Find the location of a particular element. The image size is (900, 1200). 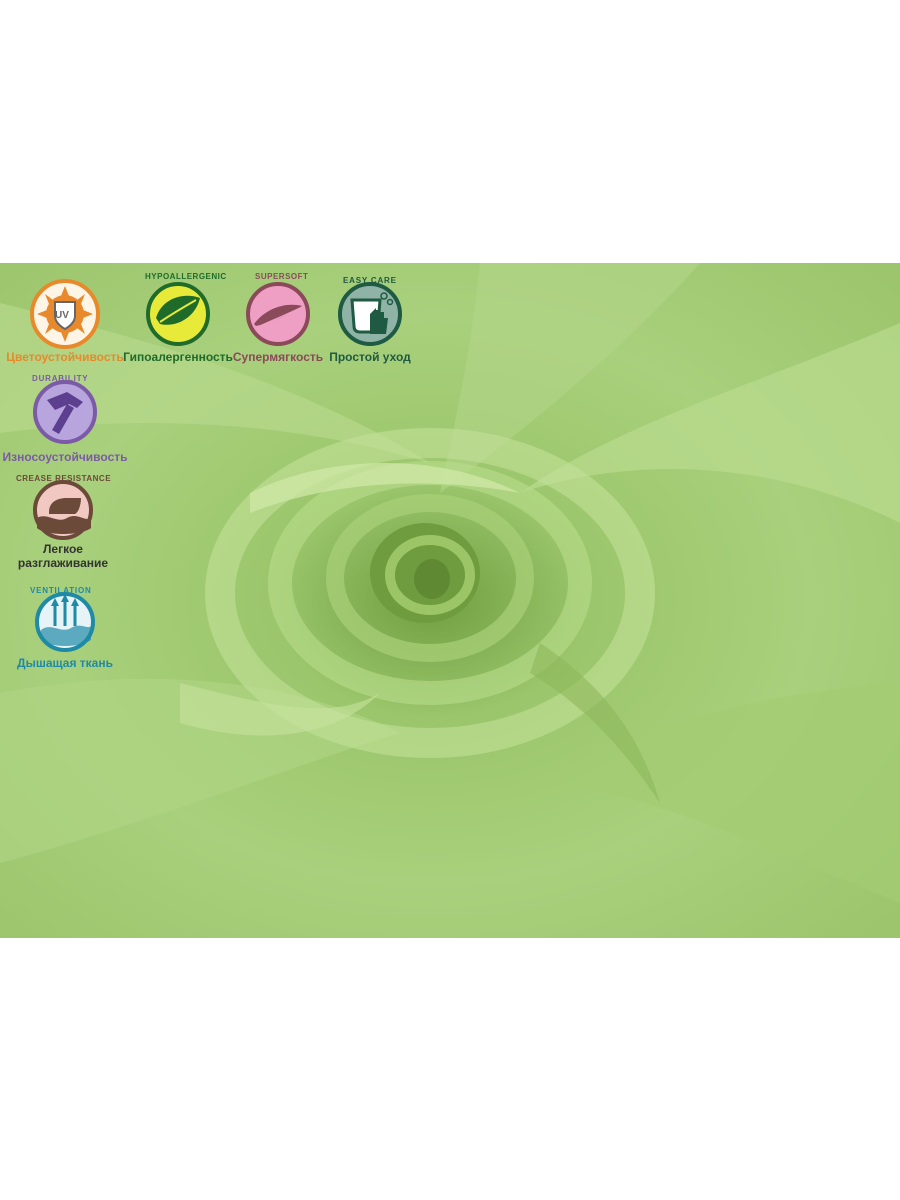

feature-label: Простой уход is located at coordinates (370, 357).